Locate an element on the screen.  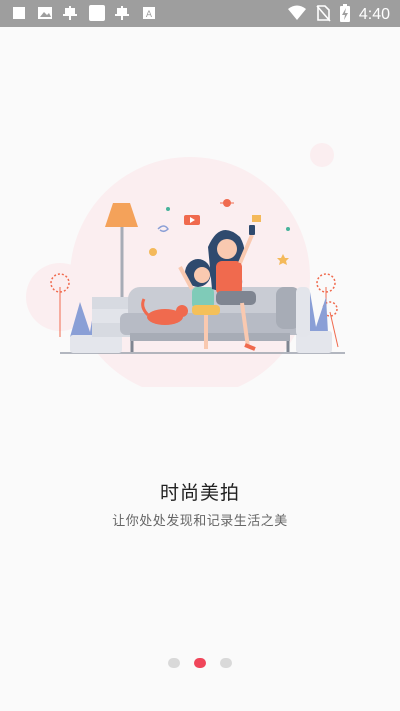
wifi-icon is located at coordinates (297, 15).